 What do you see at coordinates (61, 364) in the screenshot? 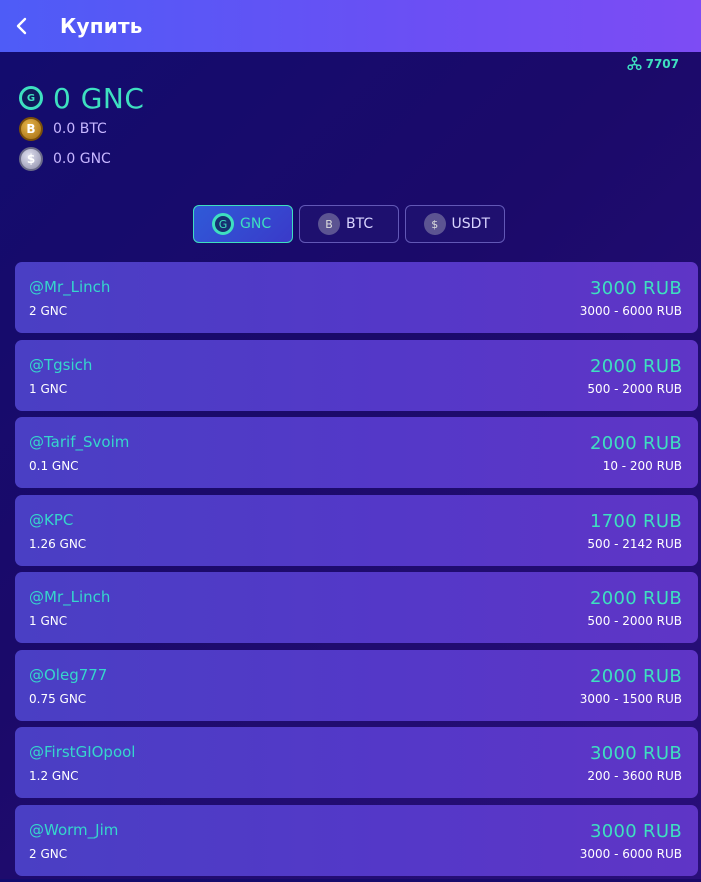
I see `offer-user: @Tgsich` at bounding box center [61, 364].